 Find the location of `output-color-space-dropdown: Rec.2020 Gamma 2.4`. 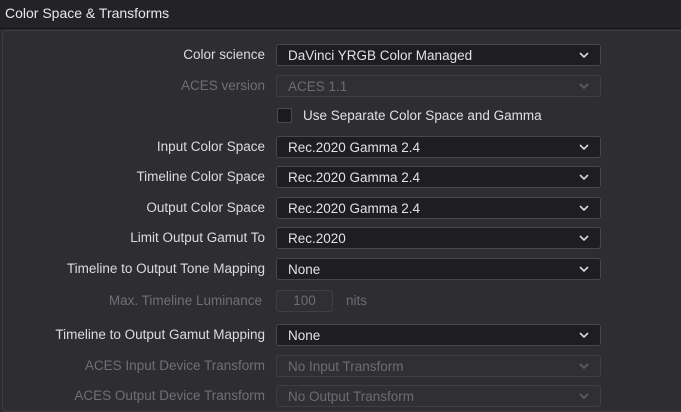

output-color-space-dropdown: Rec.2020 Gamma 2.4 is located at coordinates (438, 208).